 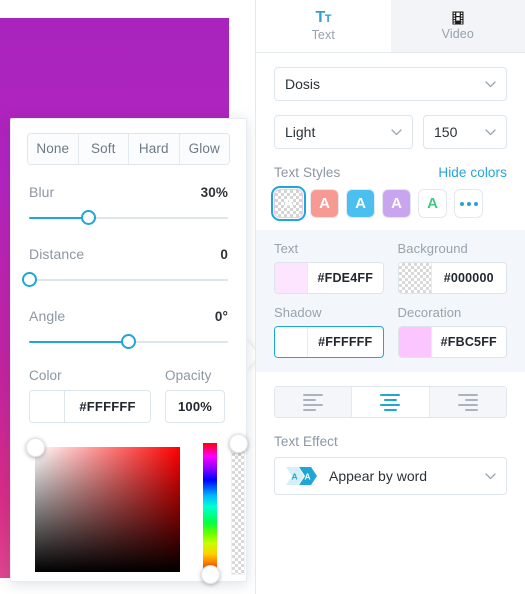 What do you see at coordinates (291, 278) in the screenshot?
I see `text-color-swatch` at bounding box center [291, 278].